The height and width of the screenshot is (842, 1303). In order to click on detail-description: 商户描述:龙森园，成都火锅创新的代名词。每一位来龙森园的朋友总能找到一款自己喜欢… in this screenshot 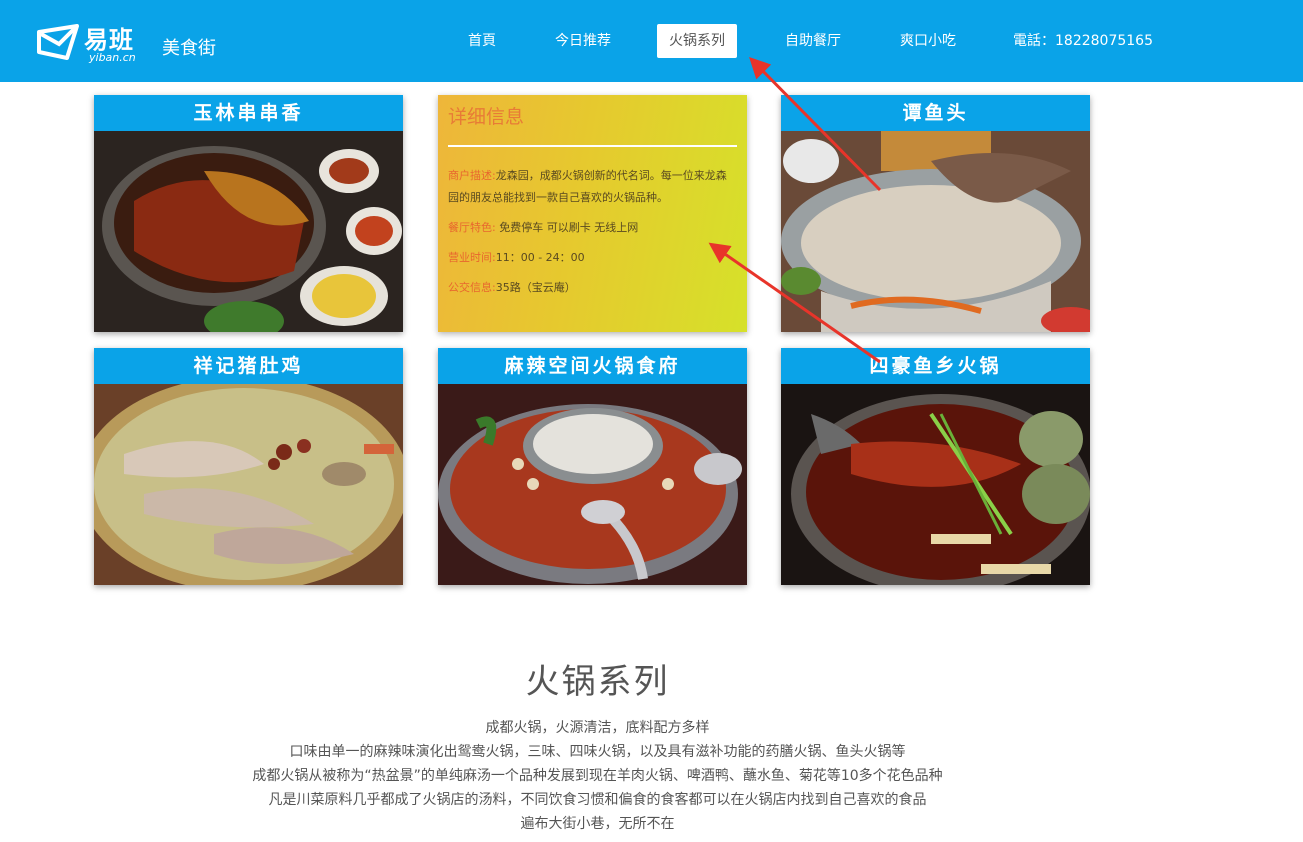, I will do `click(592, 187)`.